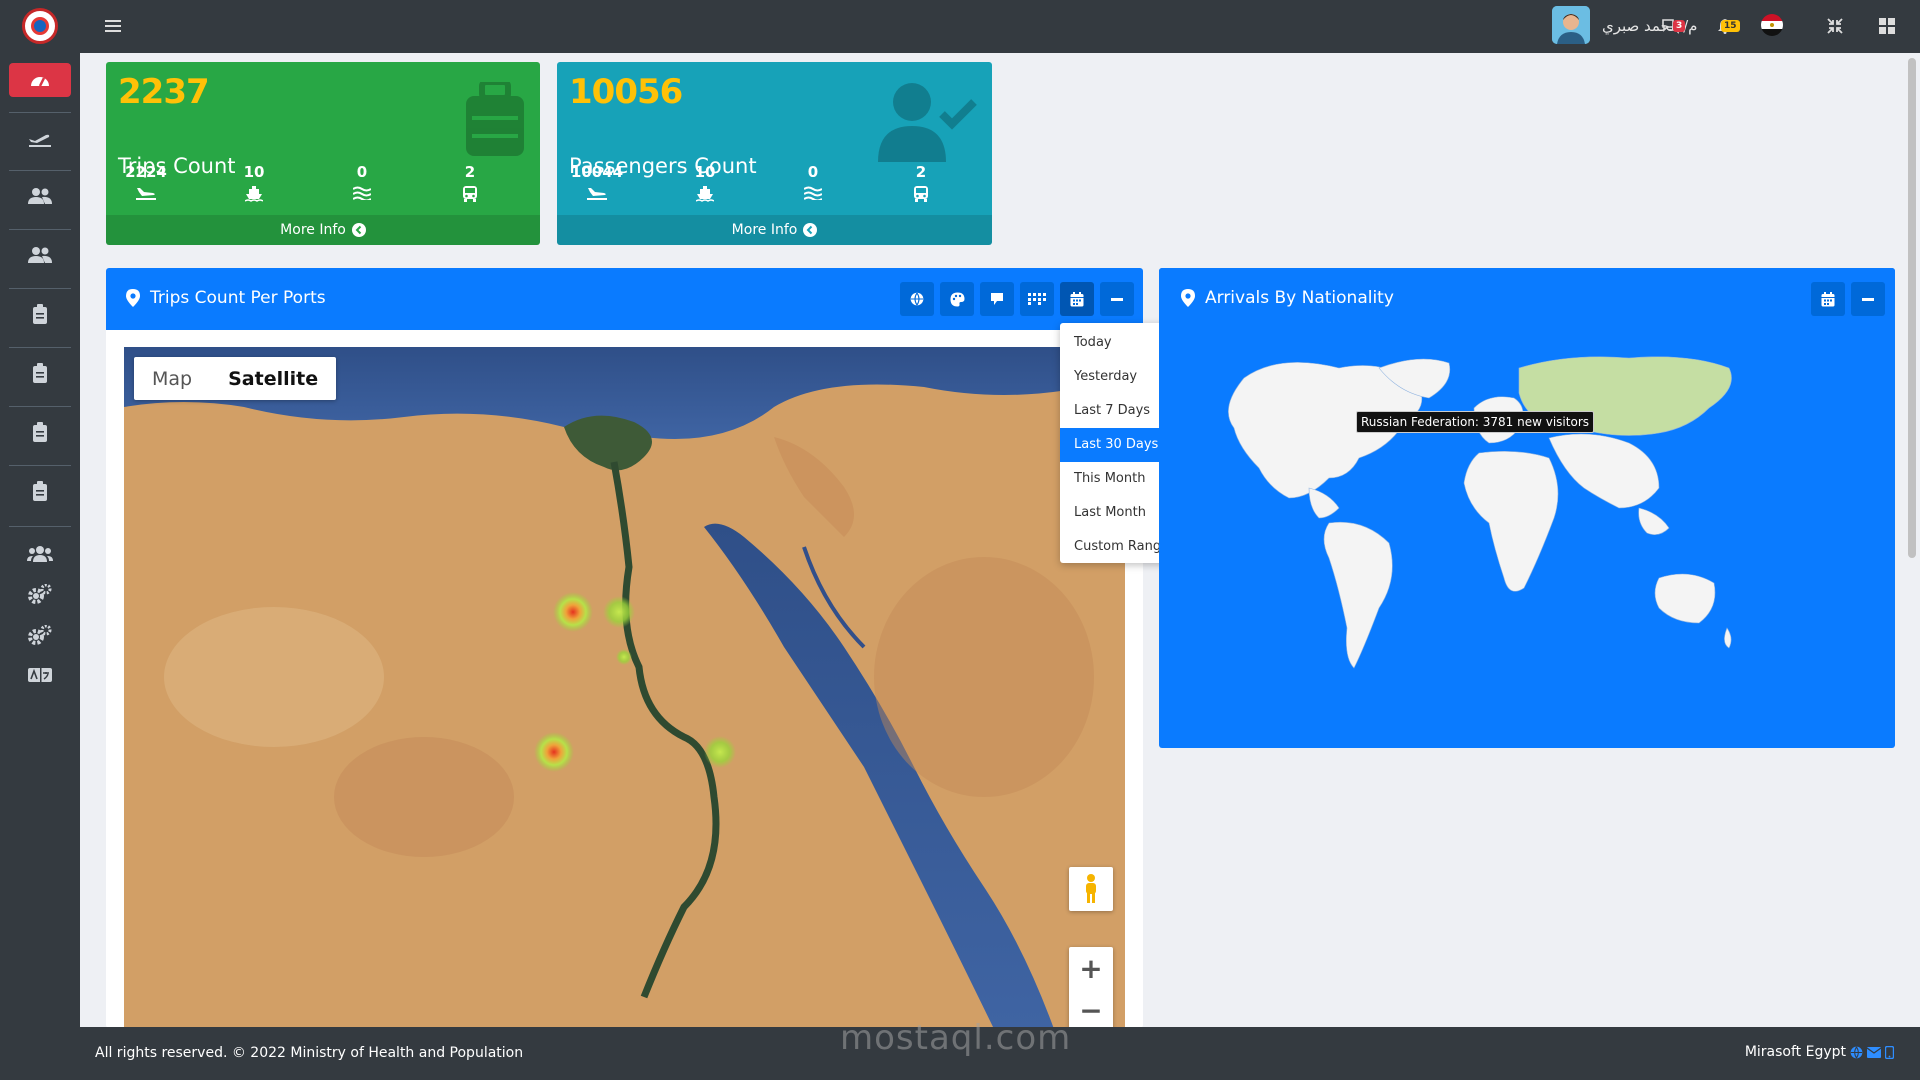 The height and width of the screenshot is (1080, 1920). I want to click on tool-palette-button, so click(957, 299).